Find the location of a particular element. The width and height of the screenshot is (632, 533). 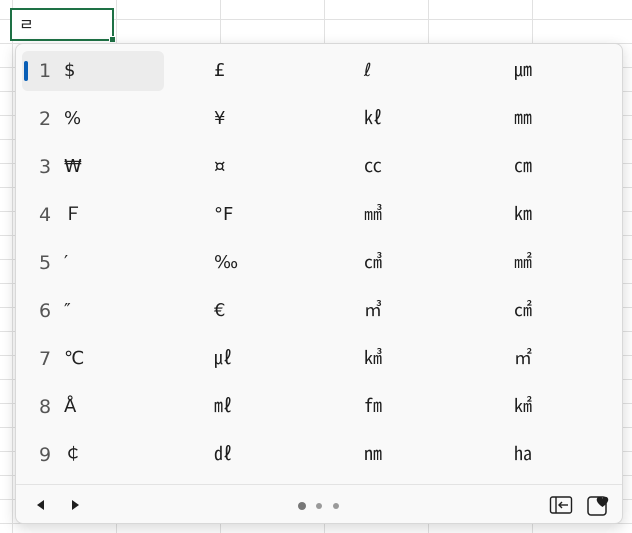

expand-panel-button is located at coordinates (561, 505).